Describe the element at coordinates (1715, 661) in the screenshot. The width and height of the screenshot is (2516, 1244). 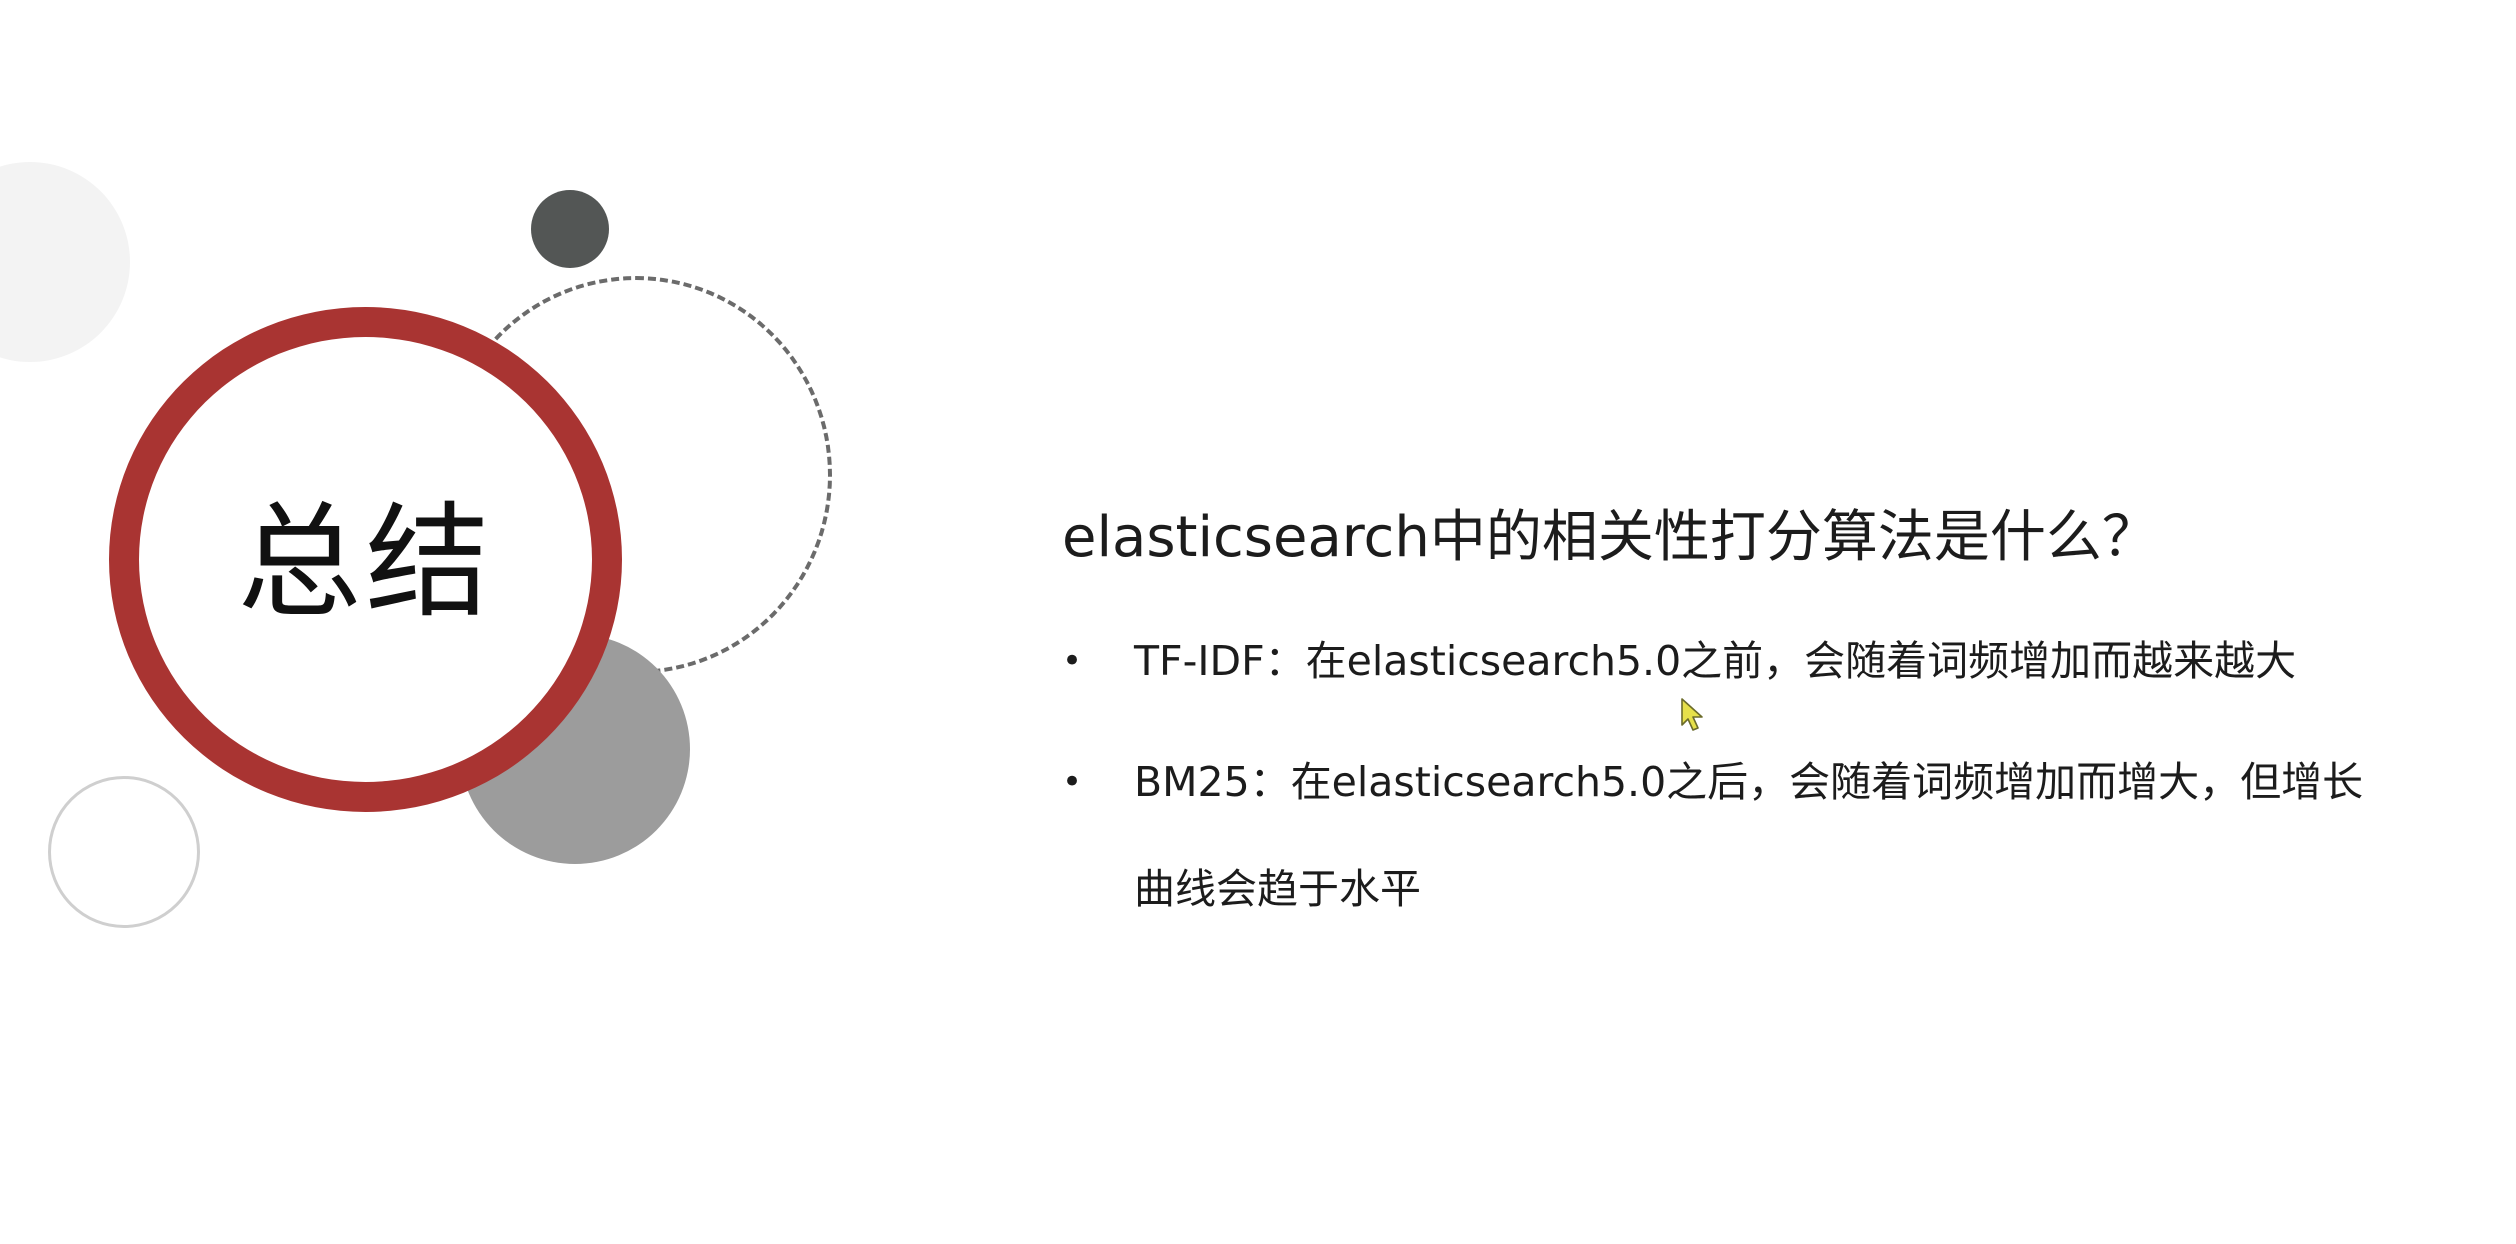
I see `bullet-text: TF-IDF：在elasticsearch5.0之前，会随着词频增加而越来越大` at that location.